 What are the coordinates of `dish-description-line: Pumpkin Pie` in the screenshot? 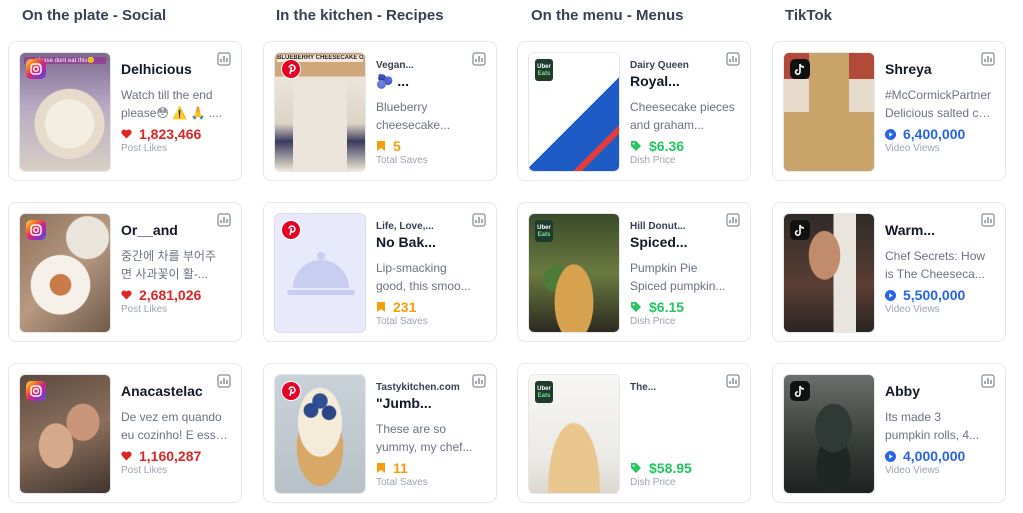 It's located at (664, 268).